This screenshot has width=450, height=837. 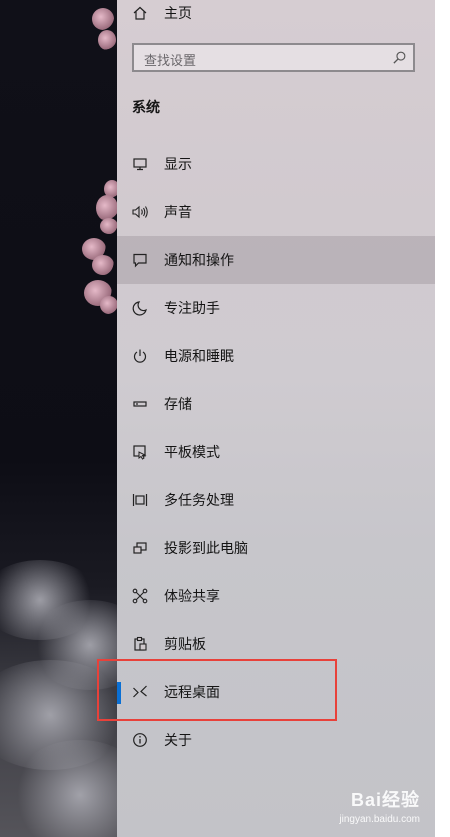 What do you see at coordinates (140, 308) in the screenshot?
I see `moon-icon` at bounding box center [140, 308].